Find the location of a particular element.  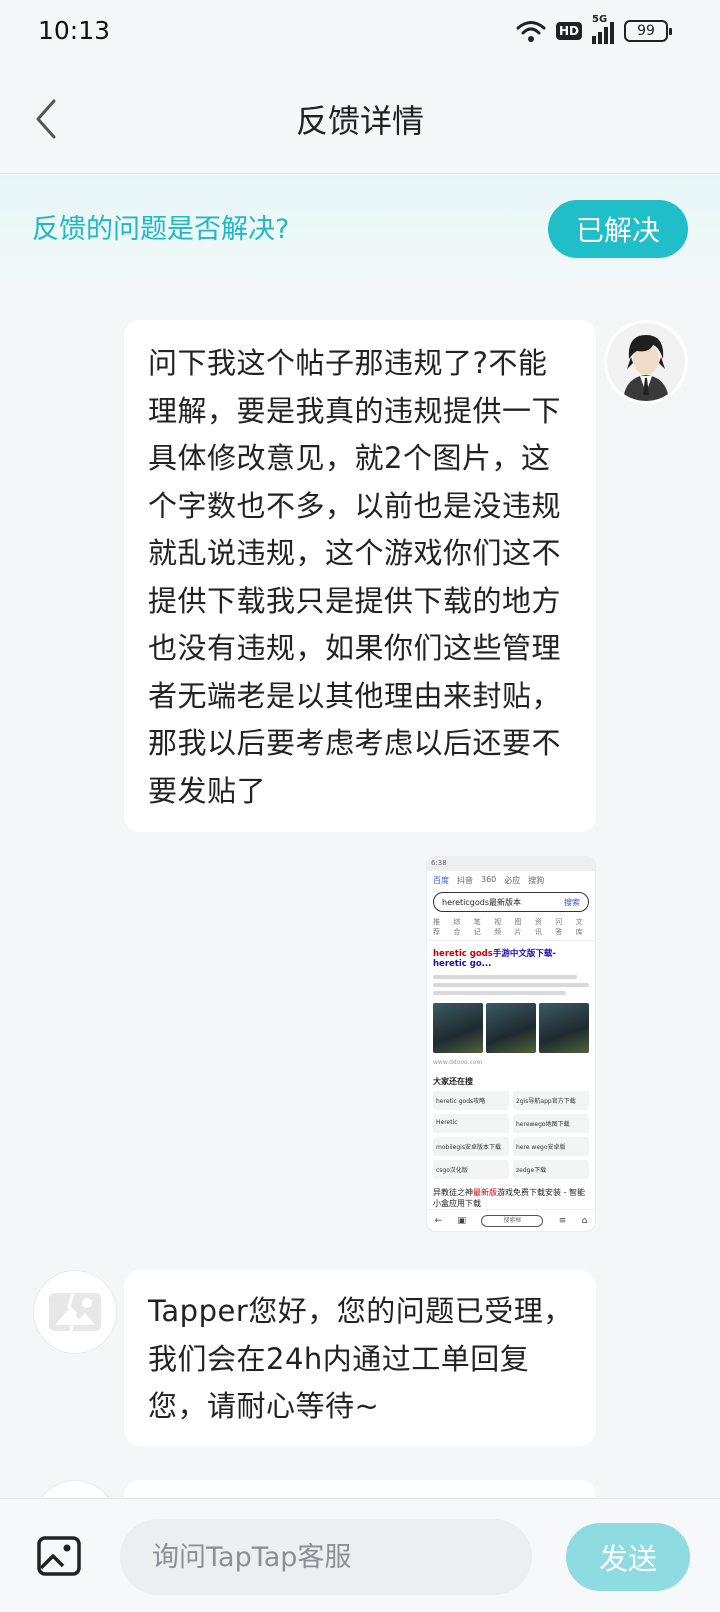

thumb-related-chip: Heretic is located at coordinates (471, 1123).